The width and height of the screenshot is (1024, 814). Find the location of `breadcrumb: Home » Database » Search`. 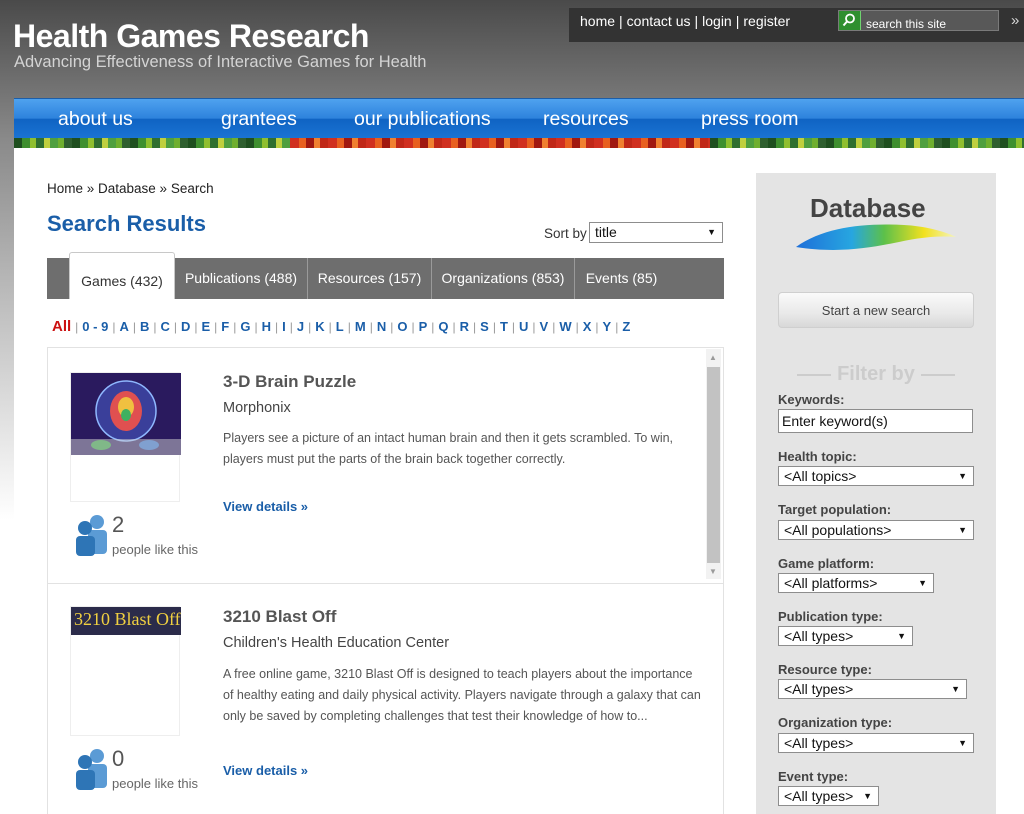

breadcrumb: Home » Database » Search is located at coordinates (130, 188).